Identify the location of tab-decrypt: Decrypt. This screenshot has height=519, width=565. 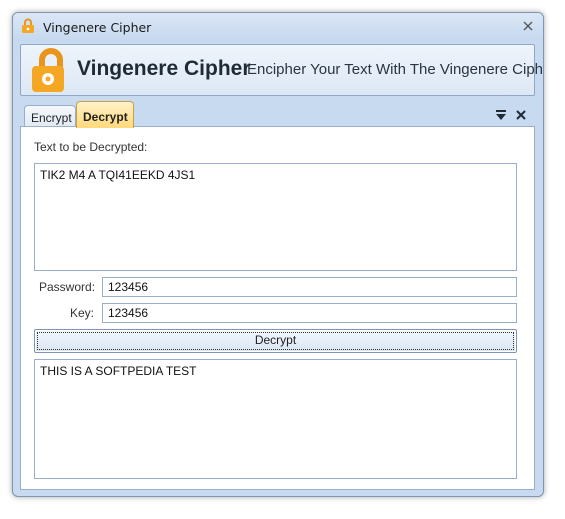
(105, 114).